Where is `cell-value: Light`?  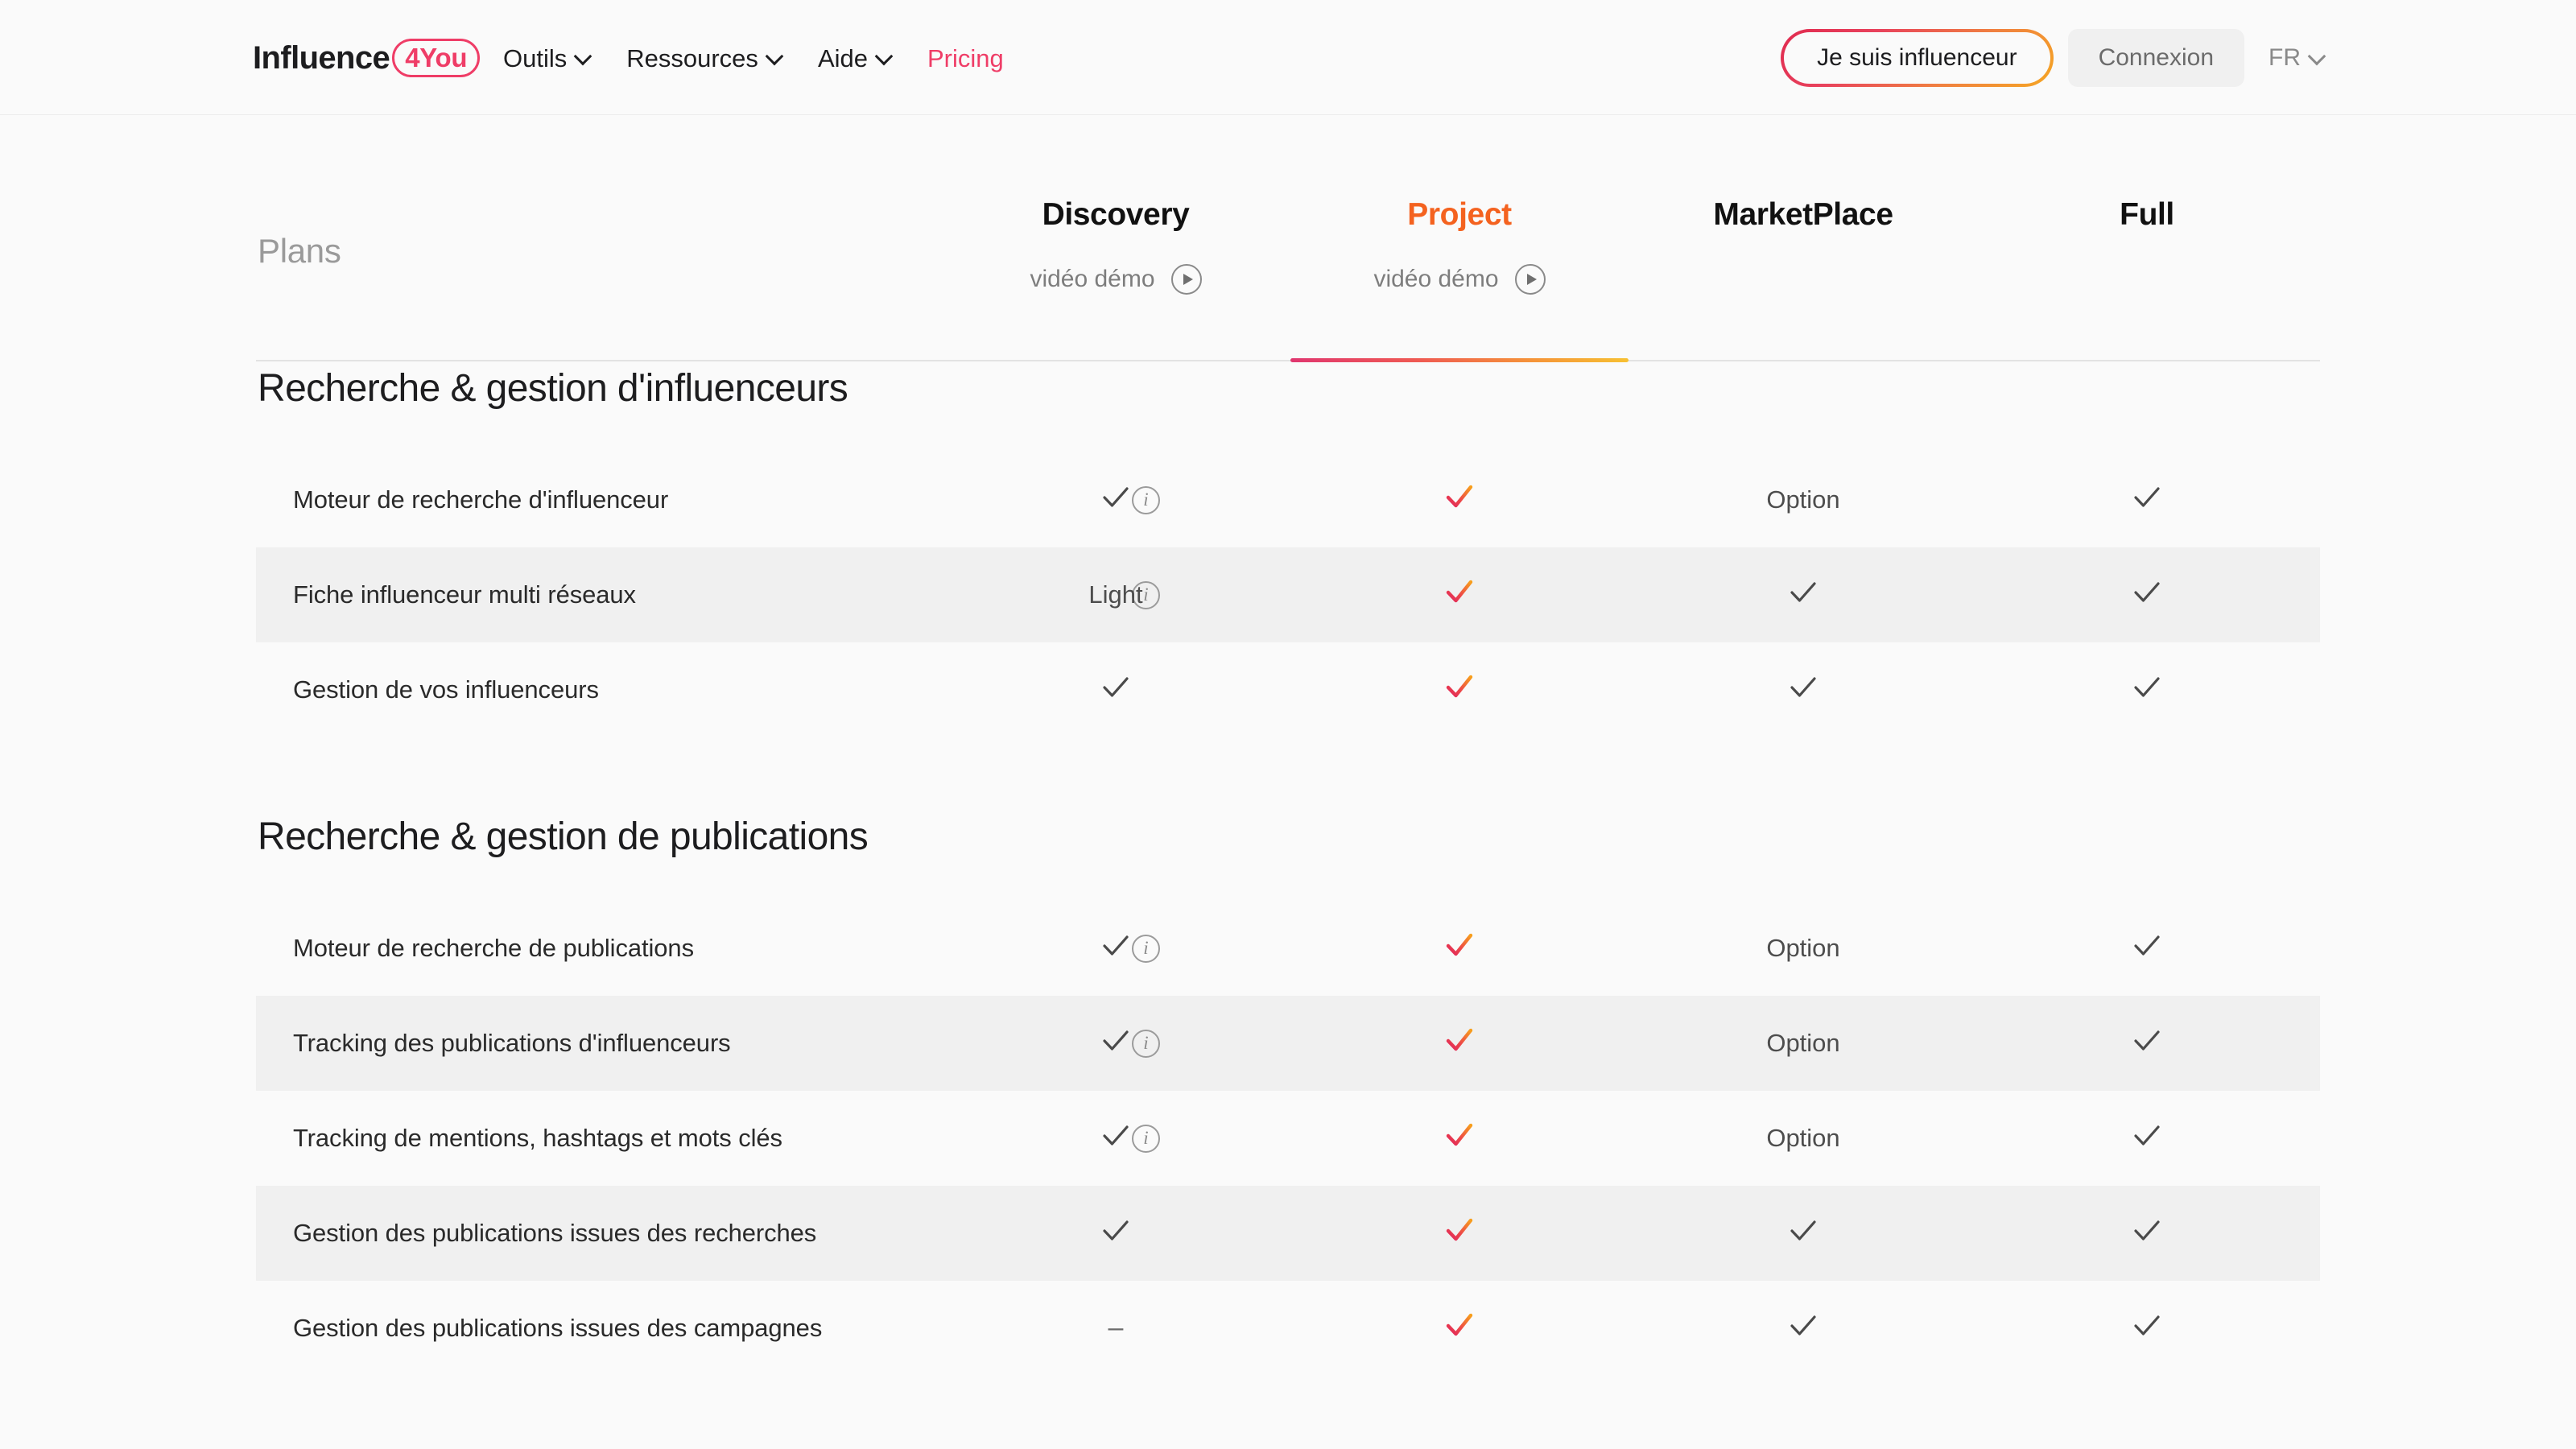 cell-value: Light is located at coordinates (1115, 594).